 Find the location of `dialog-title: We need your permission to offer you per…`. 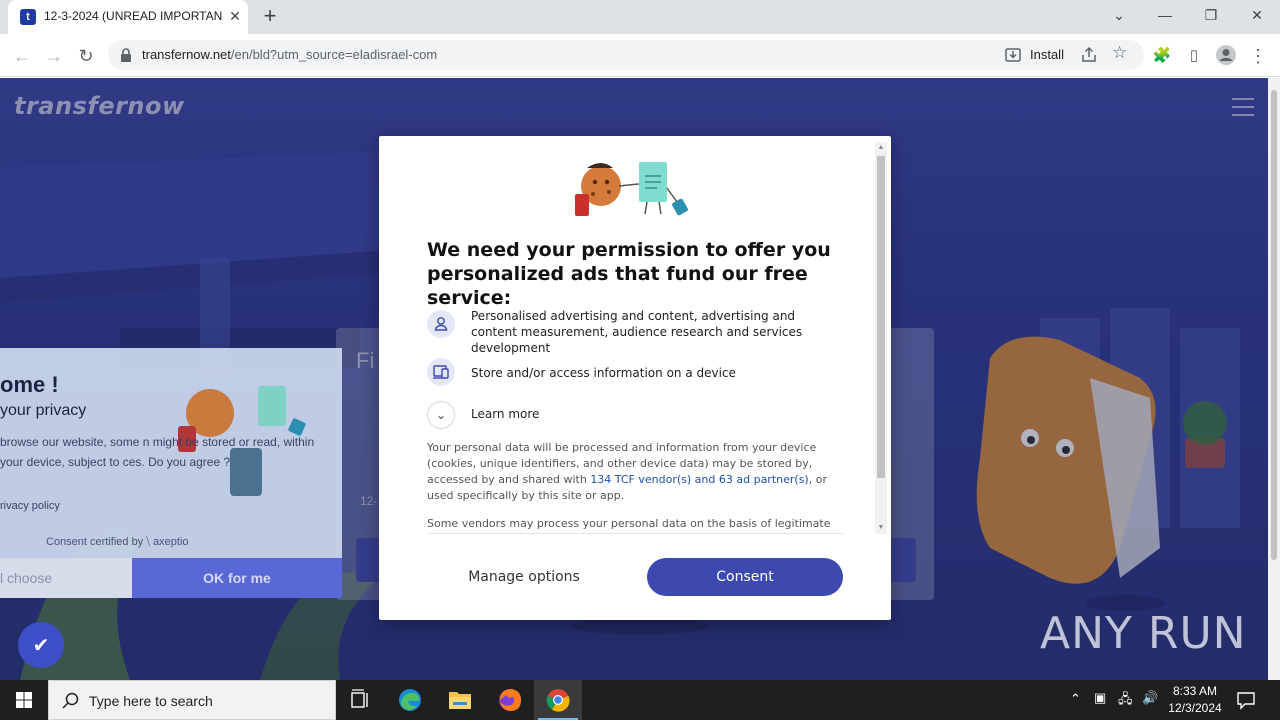

dialog-title: We need your permission to offer you per… is located at coordinates (629, 274).